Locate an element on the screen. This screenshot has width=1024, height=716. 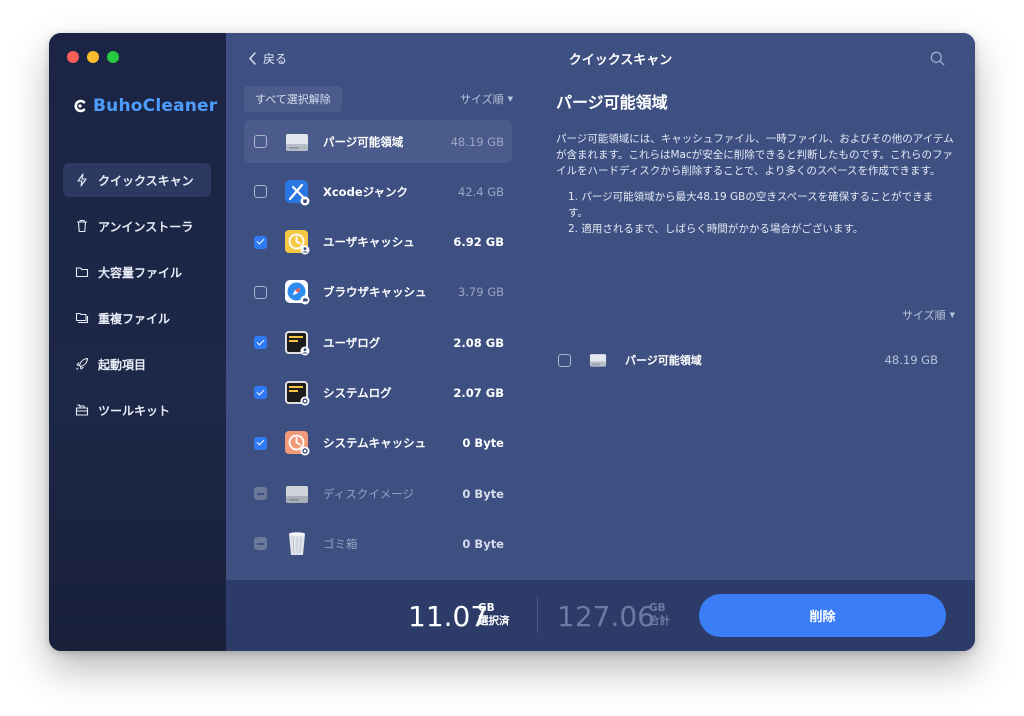
list-item-system-log: システムログ 2.07 GB is located at coordinates (378, 392).